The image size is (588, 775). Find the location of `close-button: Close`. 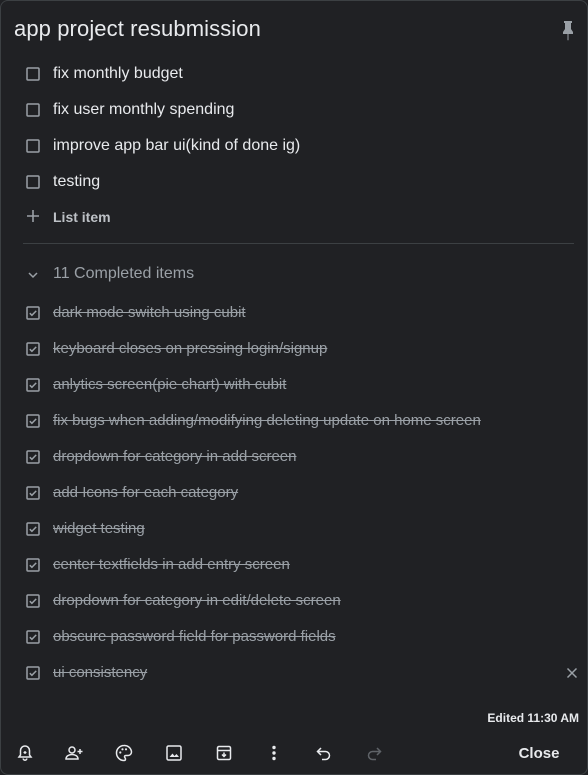

close-button: Close is located at coordinates (539, 755).